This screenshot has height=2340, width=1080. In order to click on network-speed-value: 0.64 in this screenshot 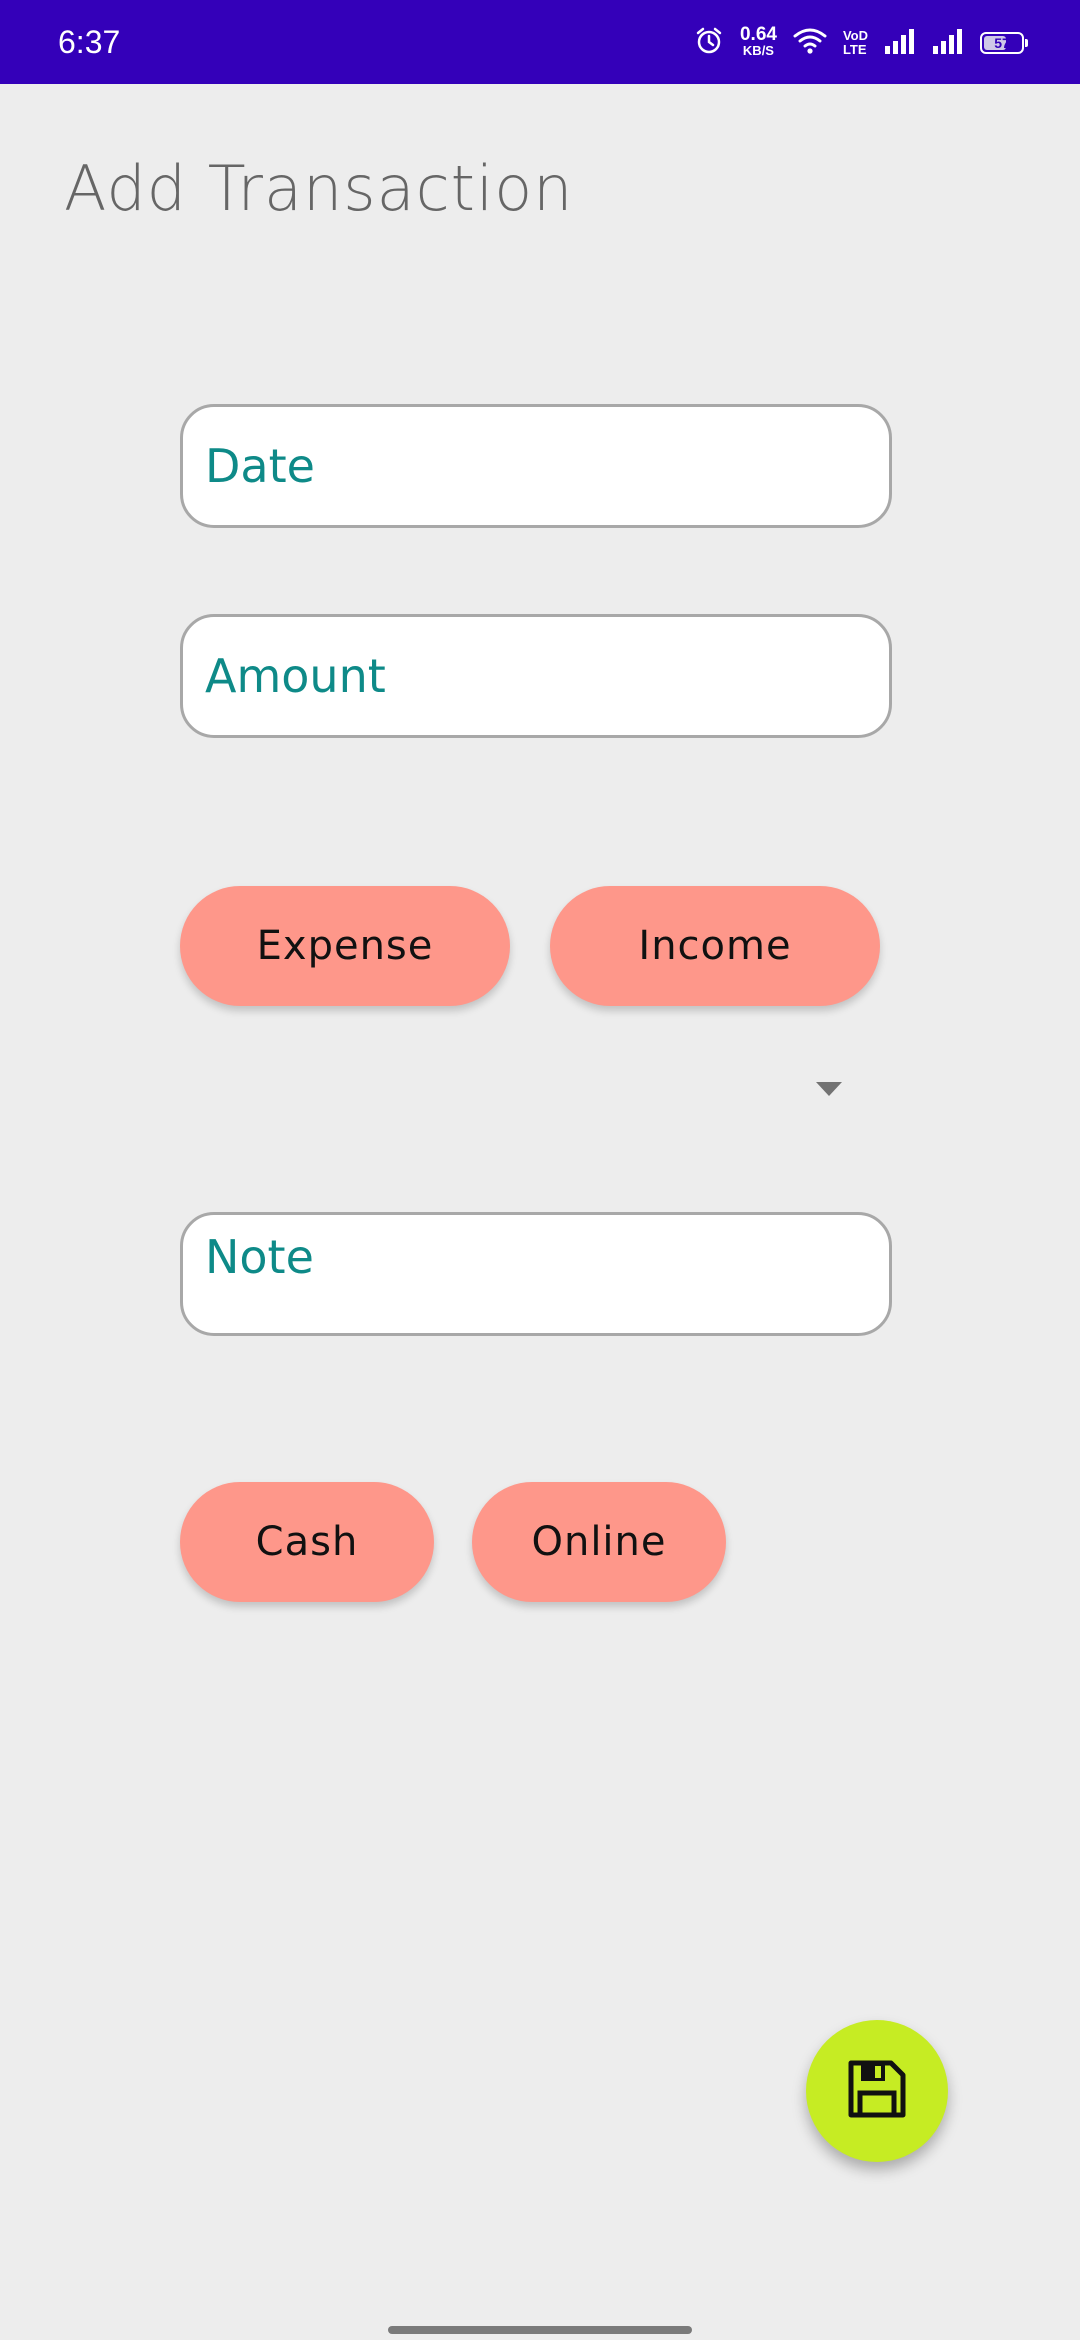, I will do `click(758, 34)`.